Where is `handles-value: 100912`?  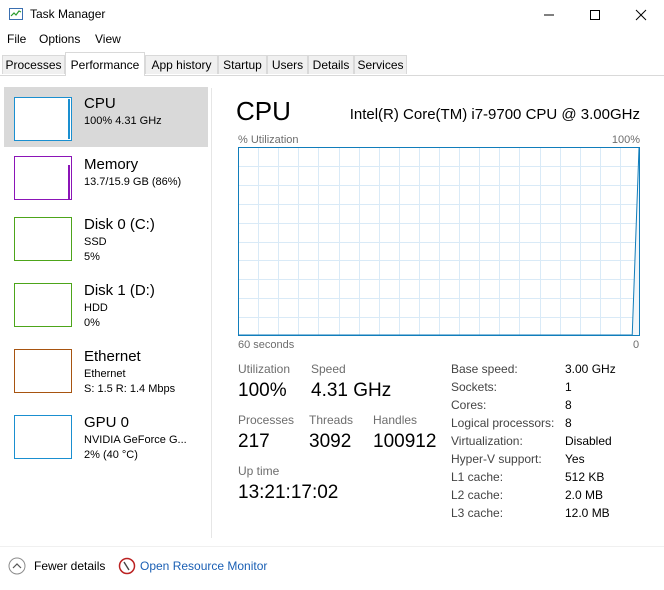 handles-value: 100912 is located at coordinates (405, 441).